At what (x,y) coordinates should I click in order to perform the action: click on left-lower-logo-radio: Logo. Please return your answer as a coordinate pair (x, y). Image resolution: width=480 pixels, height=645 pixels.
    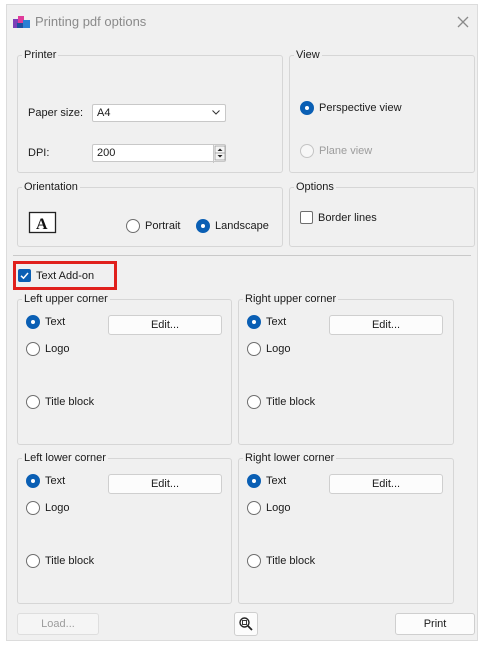
    Looking at the image, I should click on (47, 508).